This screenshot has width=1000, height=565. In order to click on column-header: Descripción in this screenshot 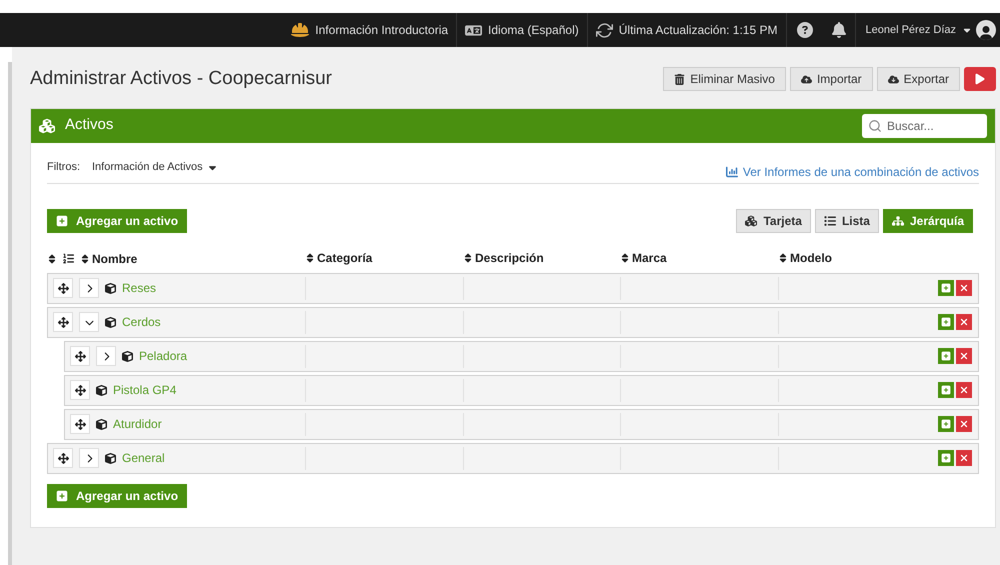, I will do `click(503, 258)`.